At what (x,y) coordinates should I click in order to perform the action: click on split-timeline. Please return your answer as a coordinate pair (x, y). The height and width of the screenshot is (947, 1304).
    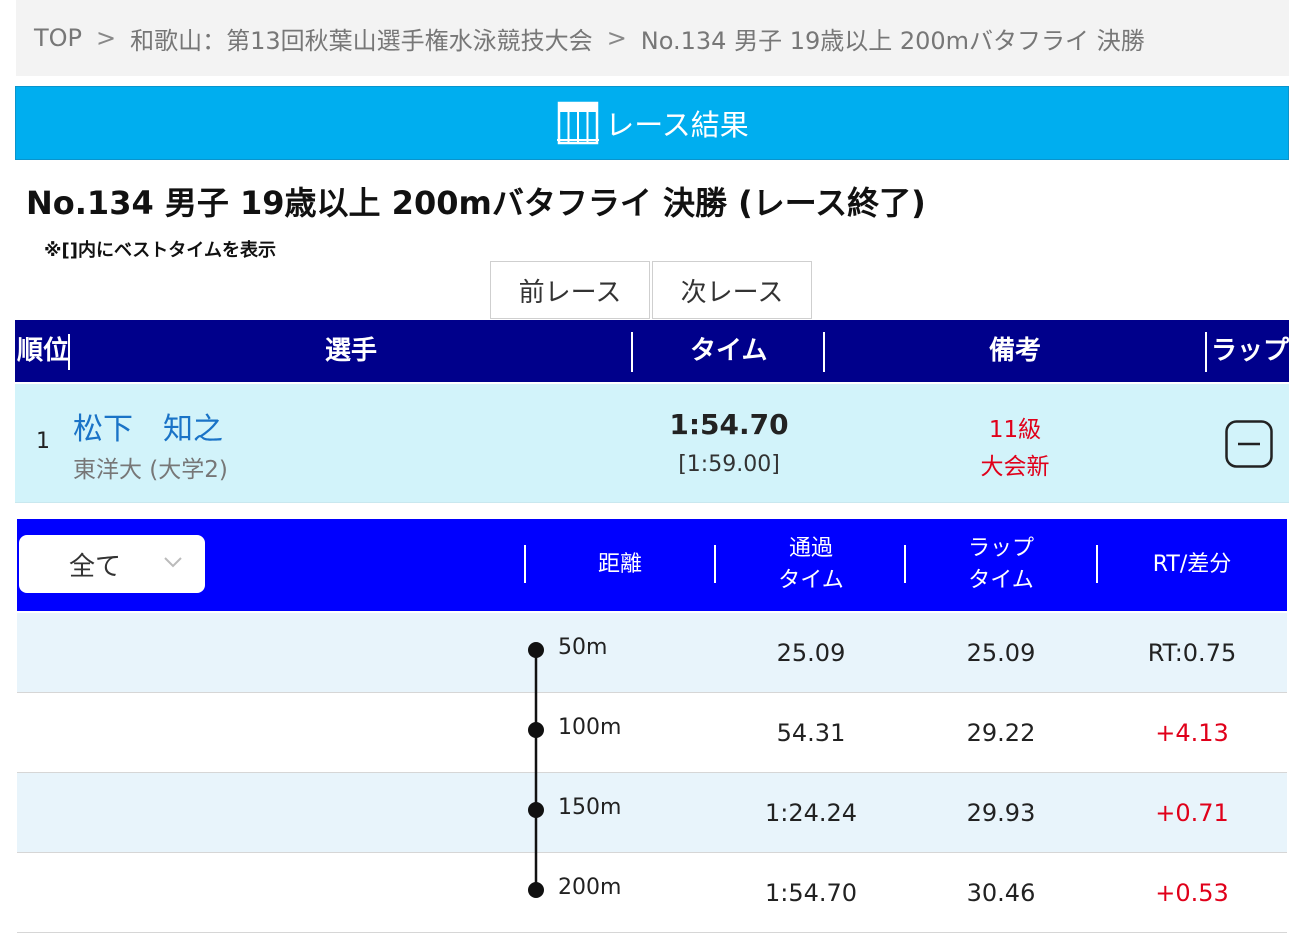
    Looking at the image, I should click on (536, 770).